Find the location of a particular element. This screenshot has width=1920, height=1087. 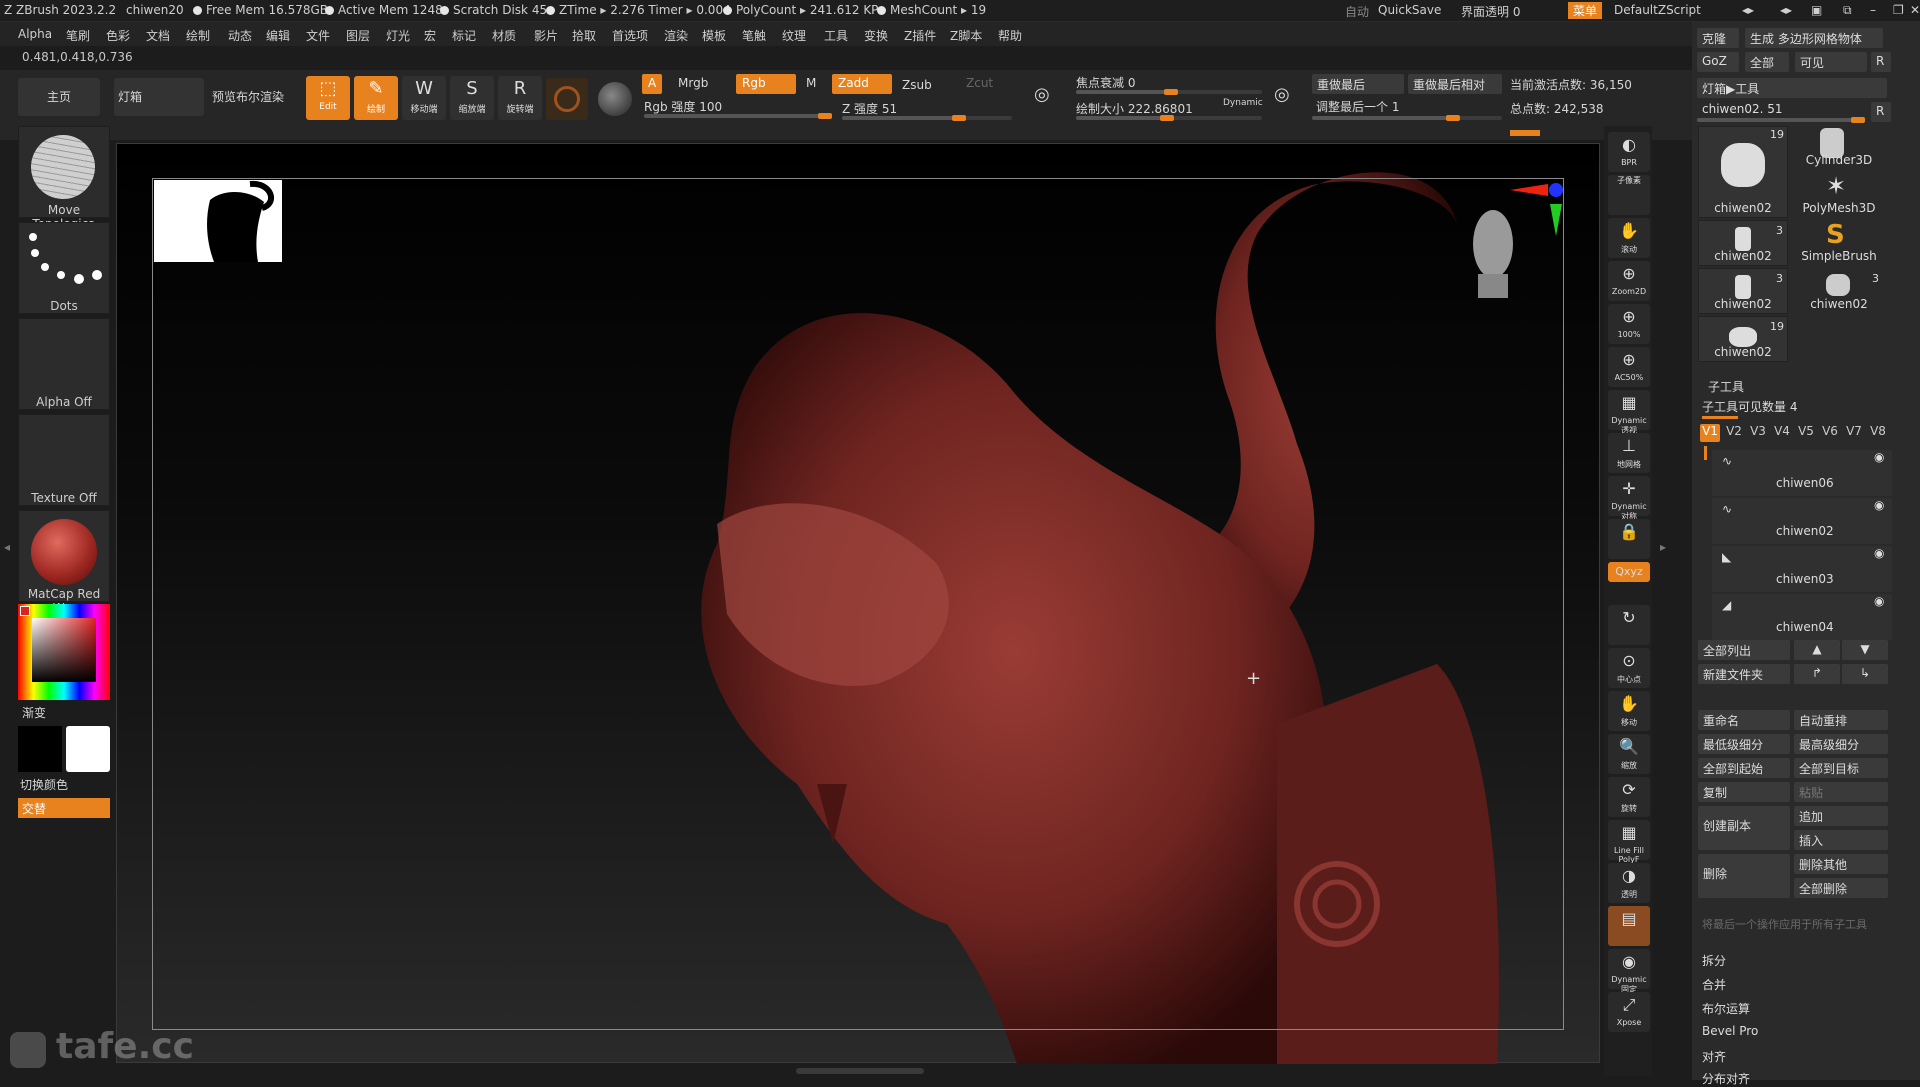

menu-item: 纹理 is located at coordinates (794, 35).